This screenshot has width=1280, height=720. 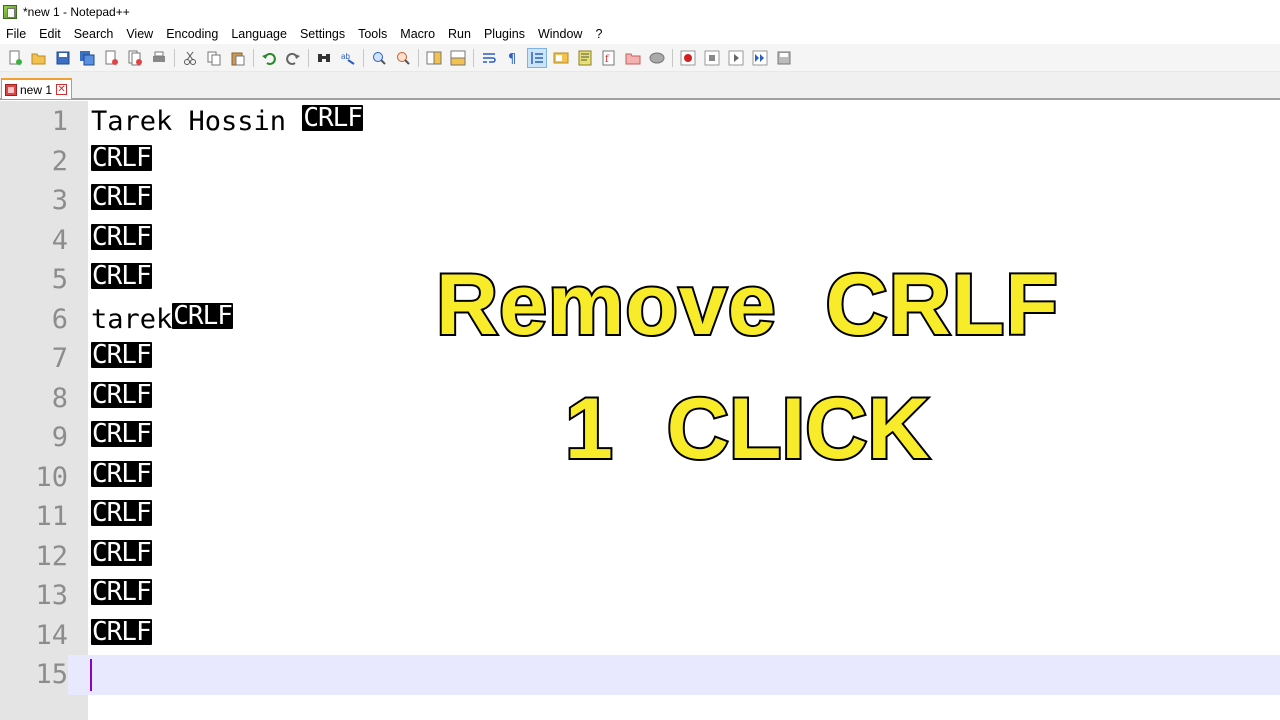 What do you see at coordinates (238, 58) in the screenshot?
I see `paste-icon` at bounding box center [238, 58].